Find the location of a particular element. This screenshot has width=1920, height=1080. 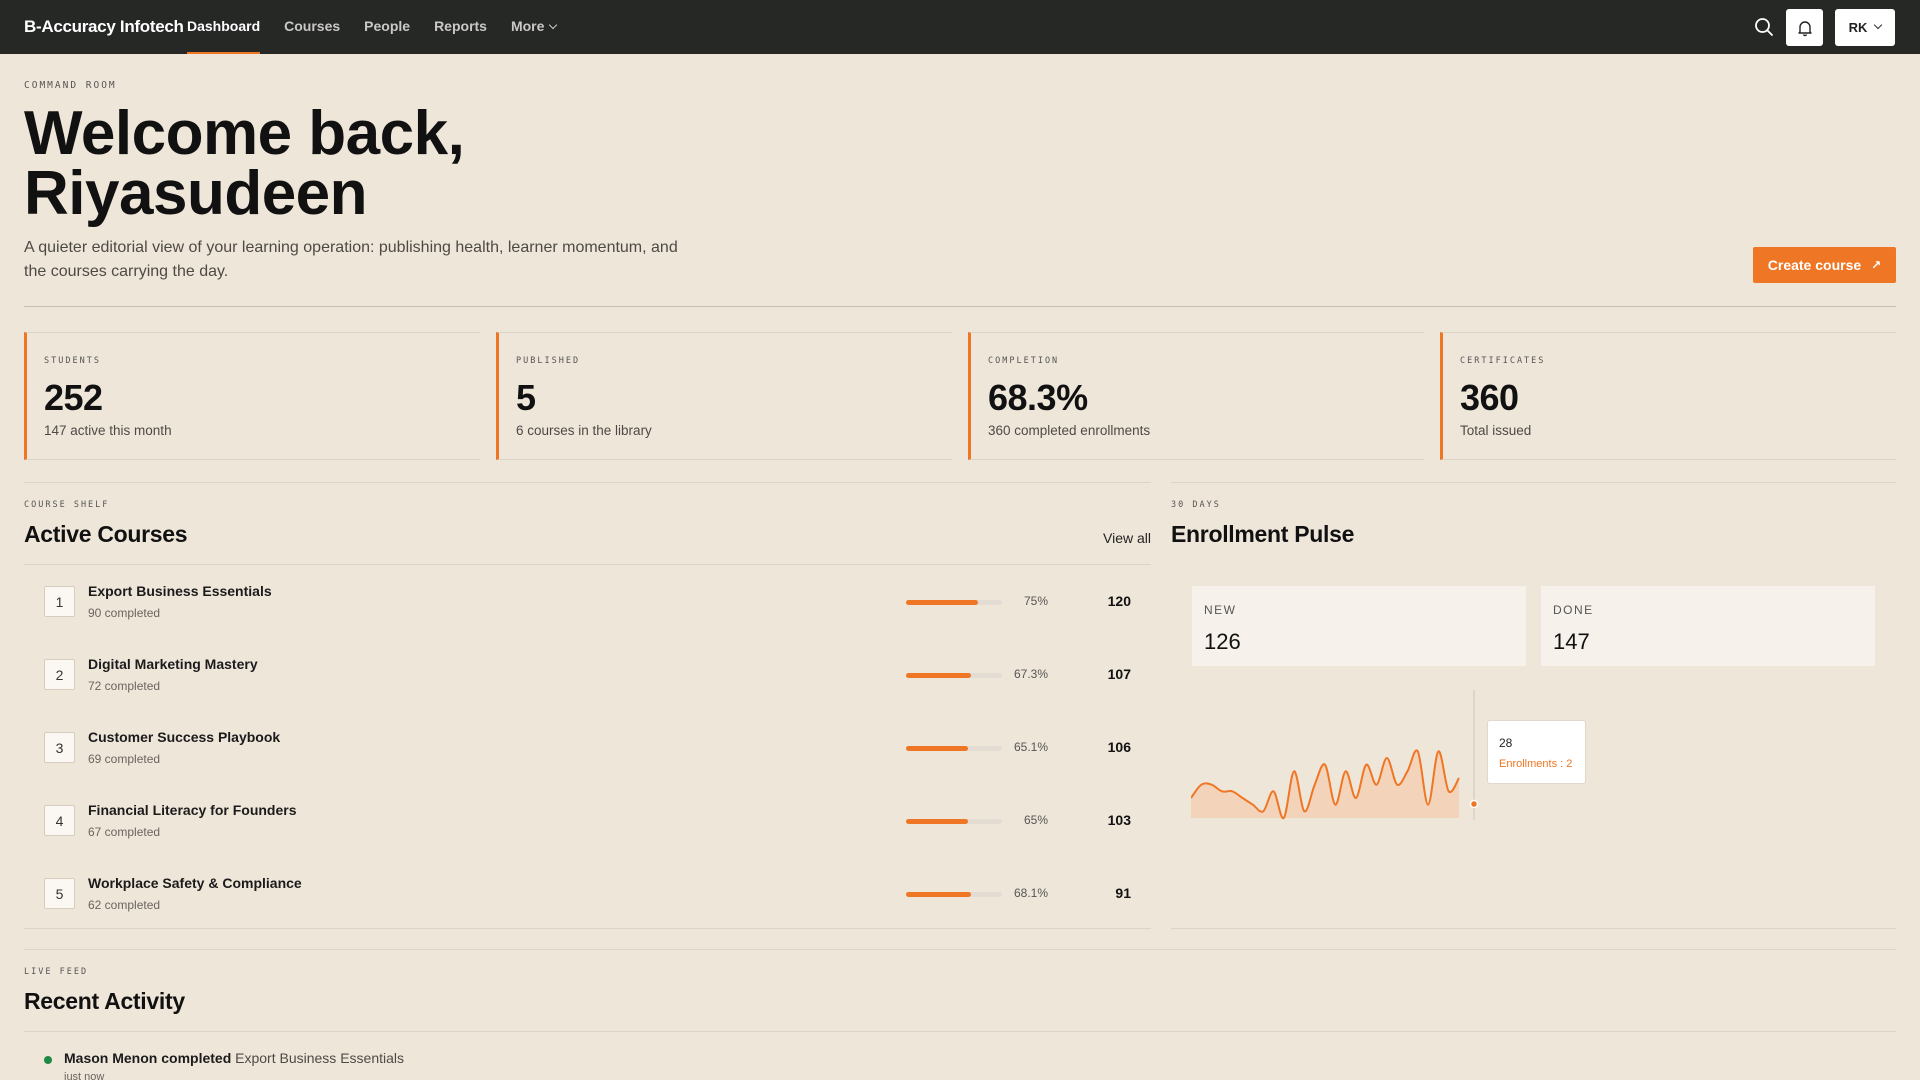

stat-card-published: PUBLISHED 5 6 courses in the library is located at coordinates (724, 396).